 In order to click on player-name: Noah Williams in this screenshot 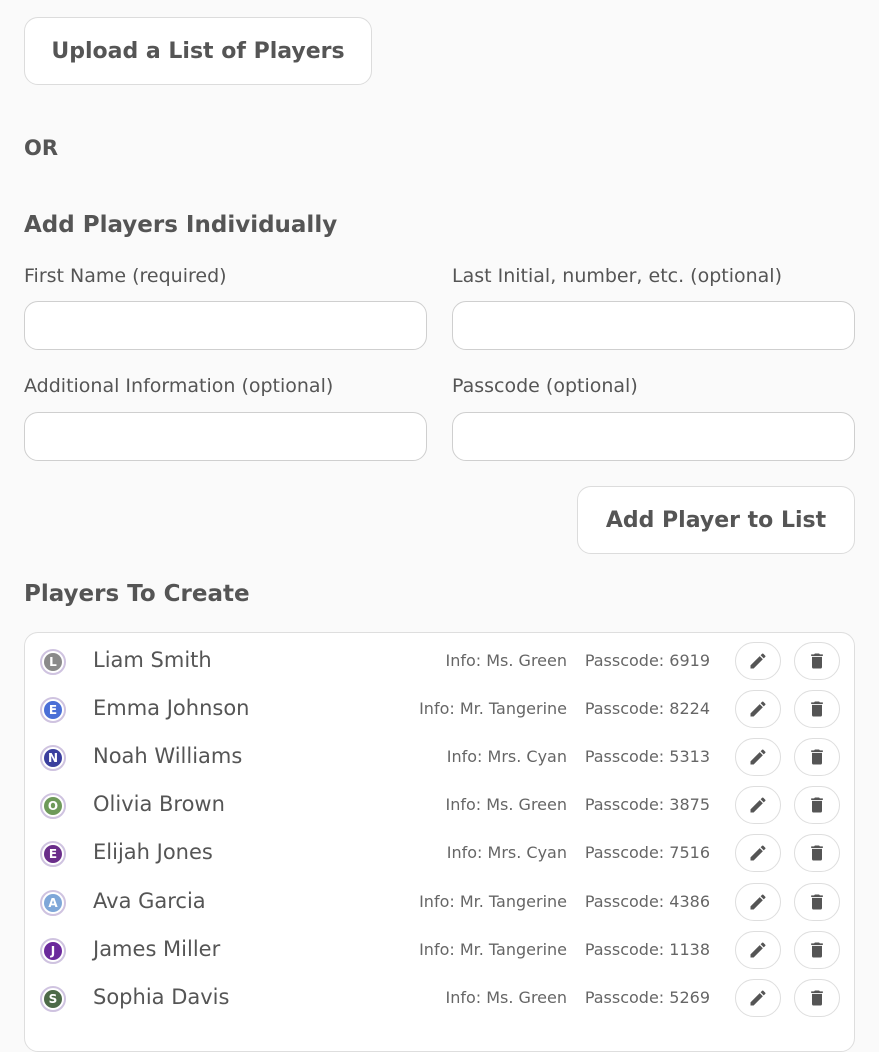, I will do `click(168, 756)`.